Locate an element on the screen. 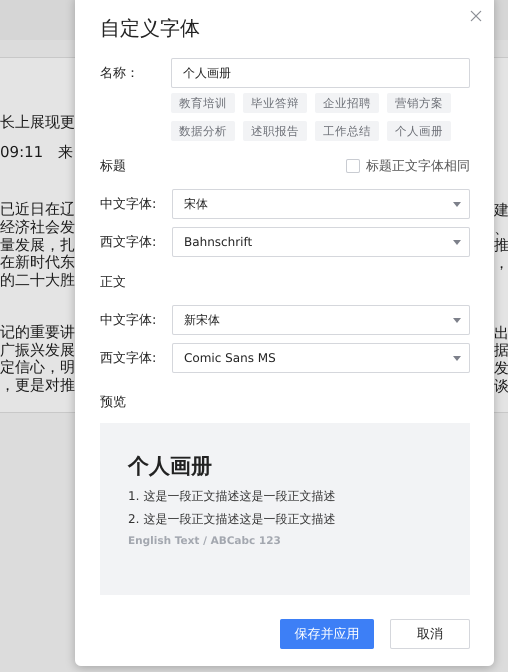 This screenshot has width=508, height=672. preset-tag: 述职报告 is located at coordinates (275, 131).